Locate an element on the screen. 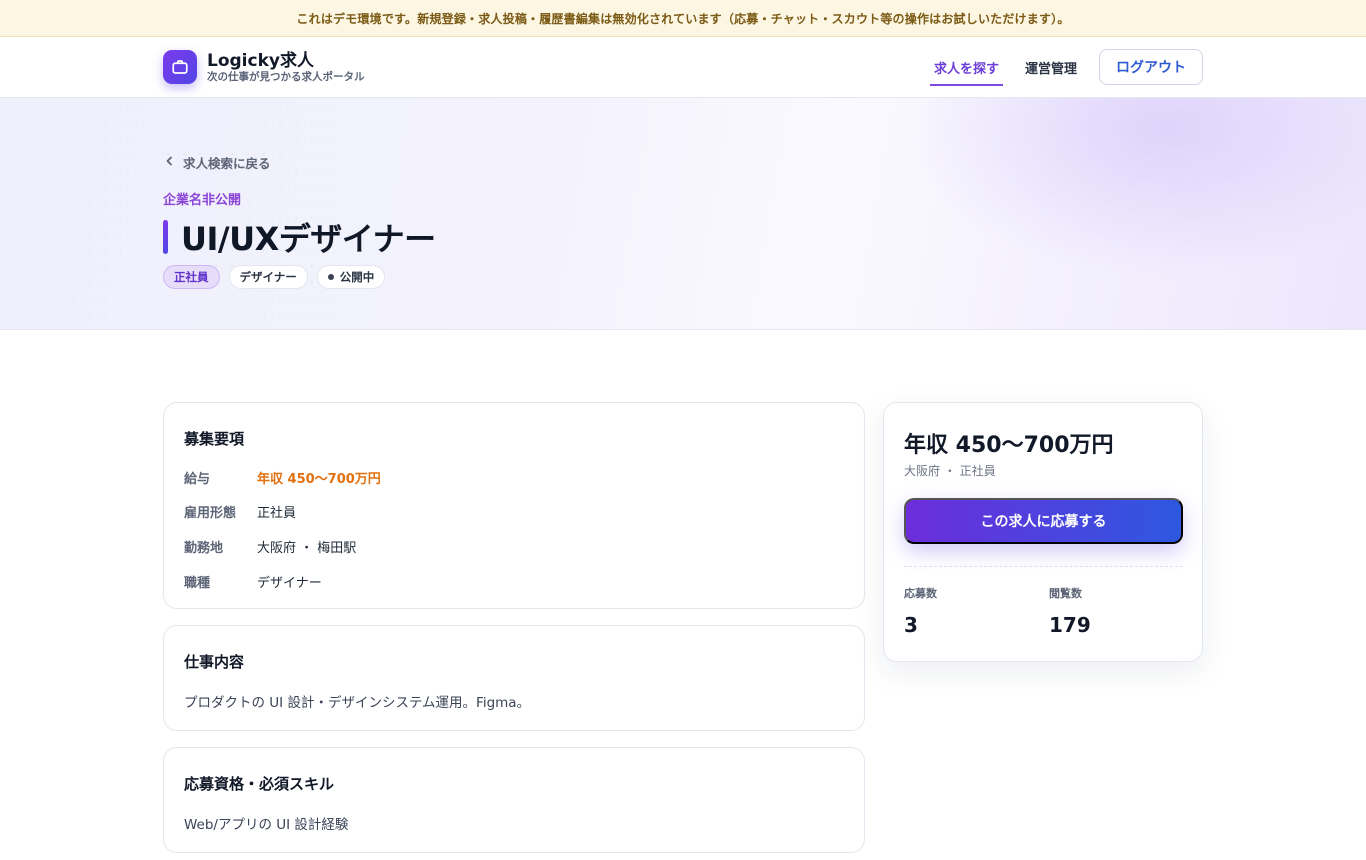 This screenshot has height=860, width=1366. requirements-title: 募集要項 is located at coordinates (214, 439).